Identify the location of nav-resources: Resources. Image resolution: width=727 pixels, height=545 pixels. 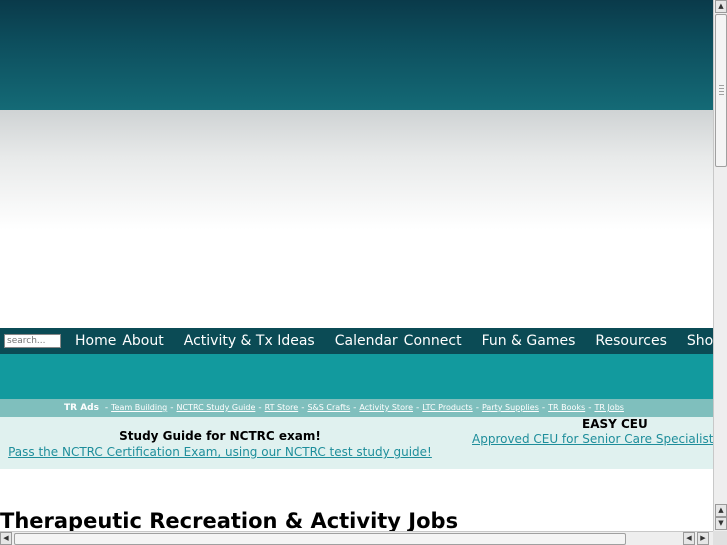
(631, 341).